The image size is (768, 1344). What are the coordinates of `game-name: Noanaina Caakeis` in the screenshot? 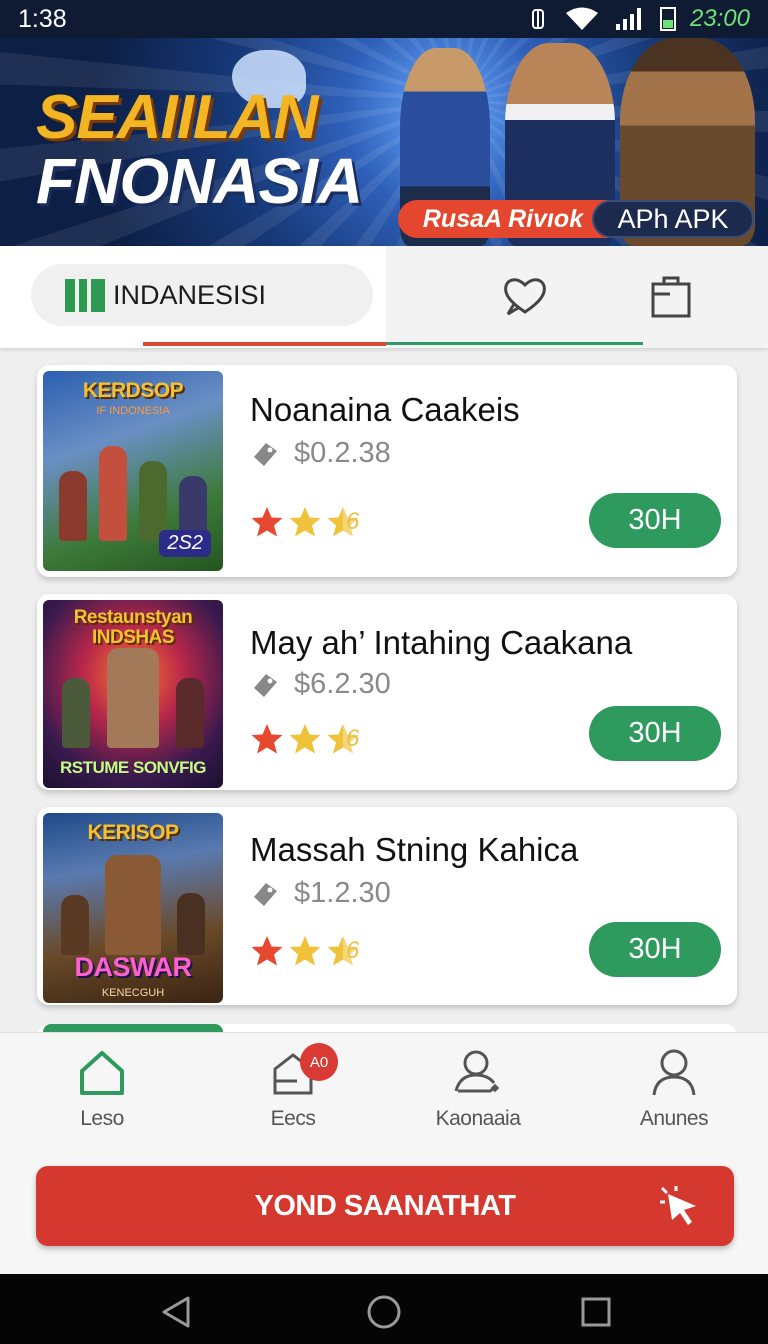 It's located at (385, 410).